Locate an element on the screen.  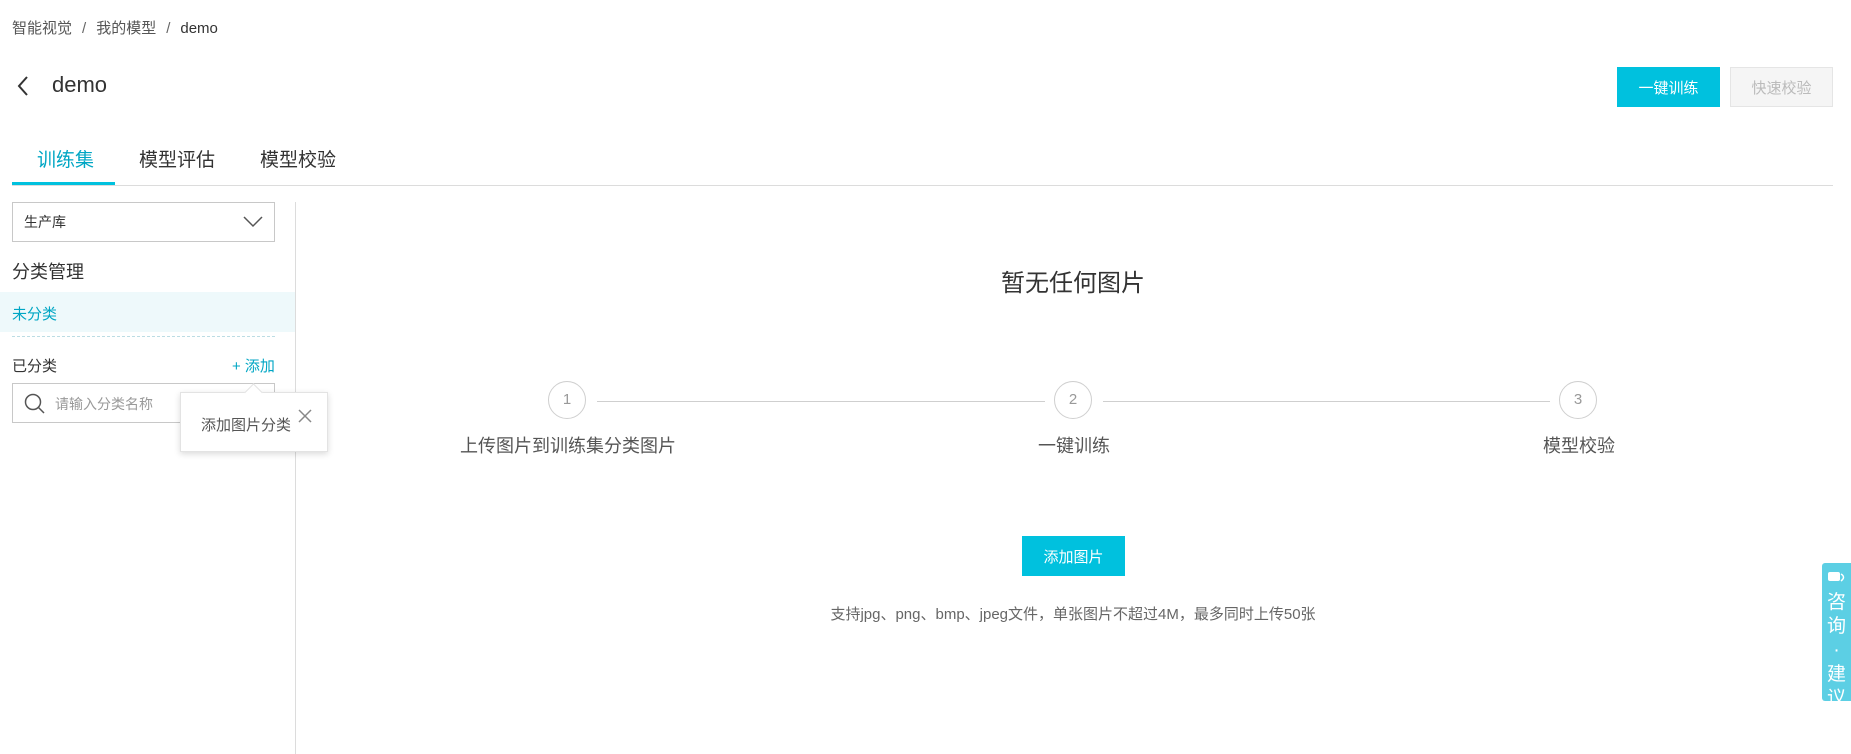
tab-model-evaluation: 模型评估 is located at coordinates (177, 158).